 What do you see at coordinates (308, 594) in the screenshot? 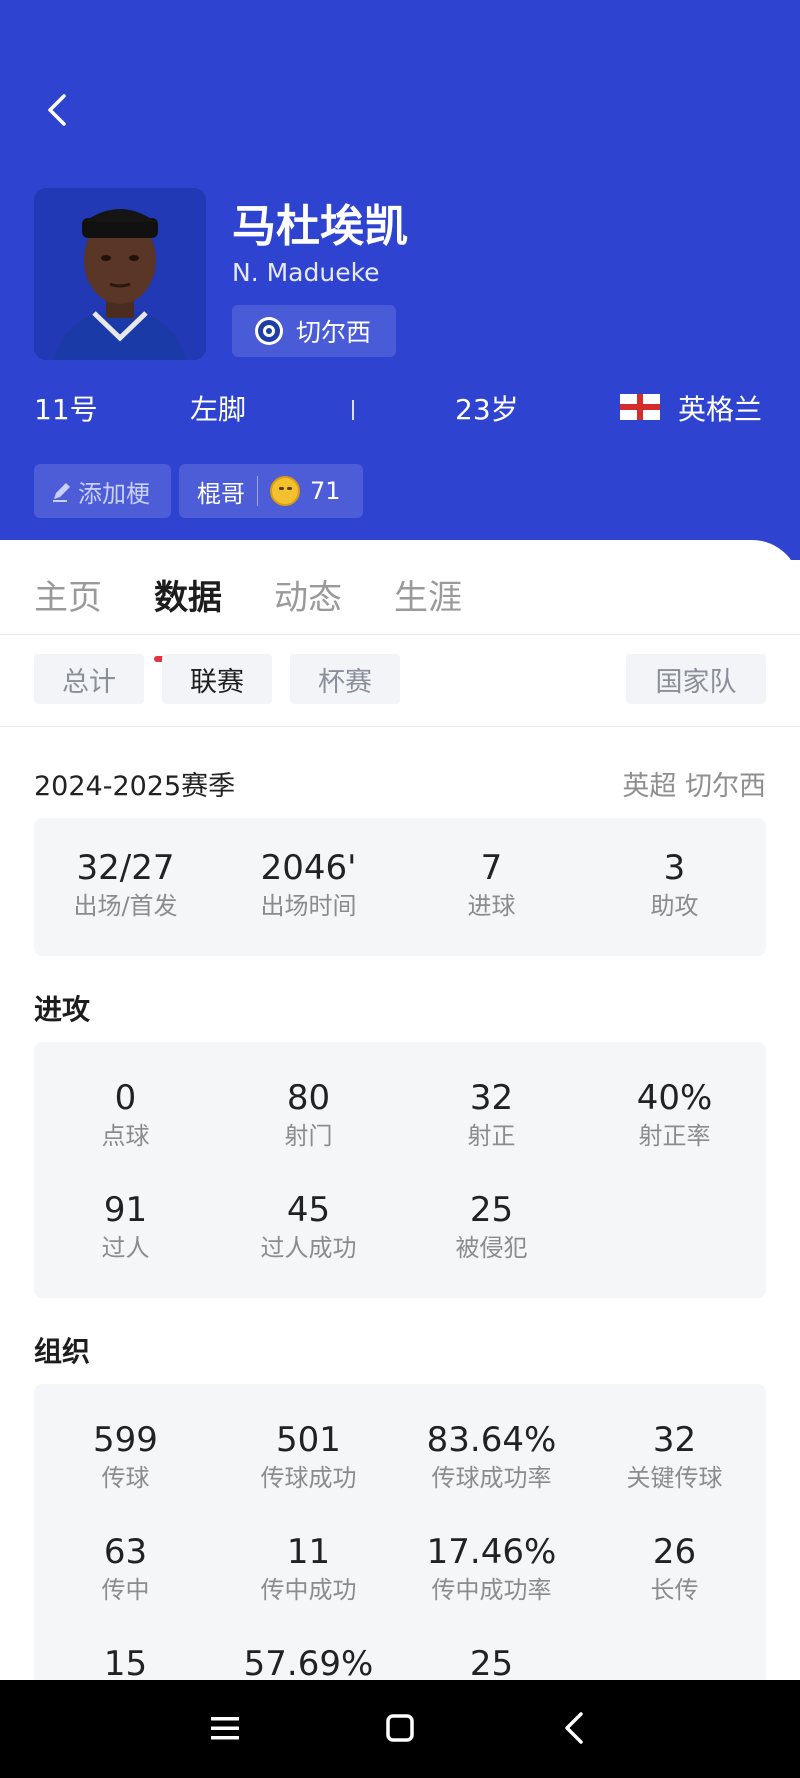
I see `tab-news: 动态` at bounding box center [308, 594].